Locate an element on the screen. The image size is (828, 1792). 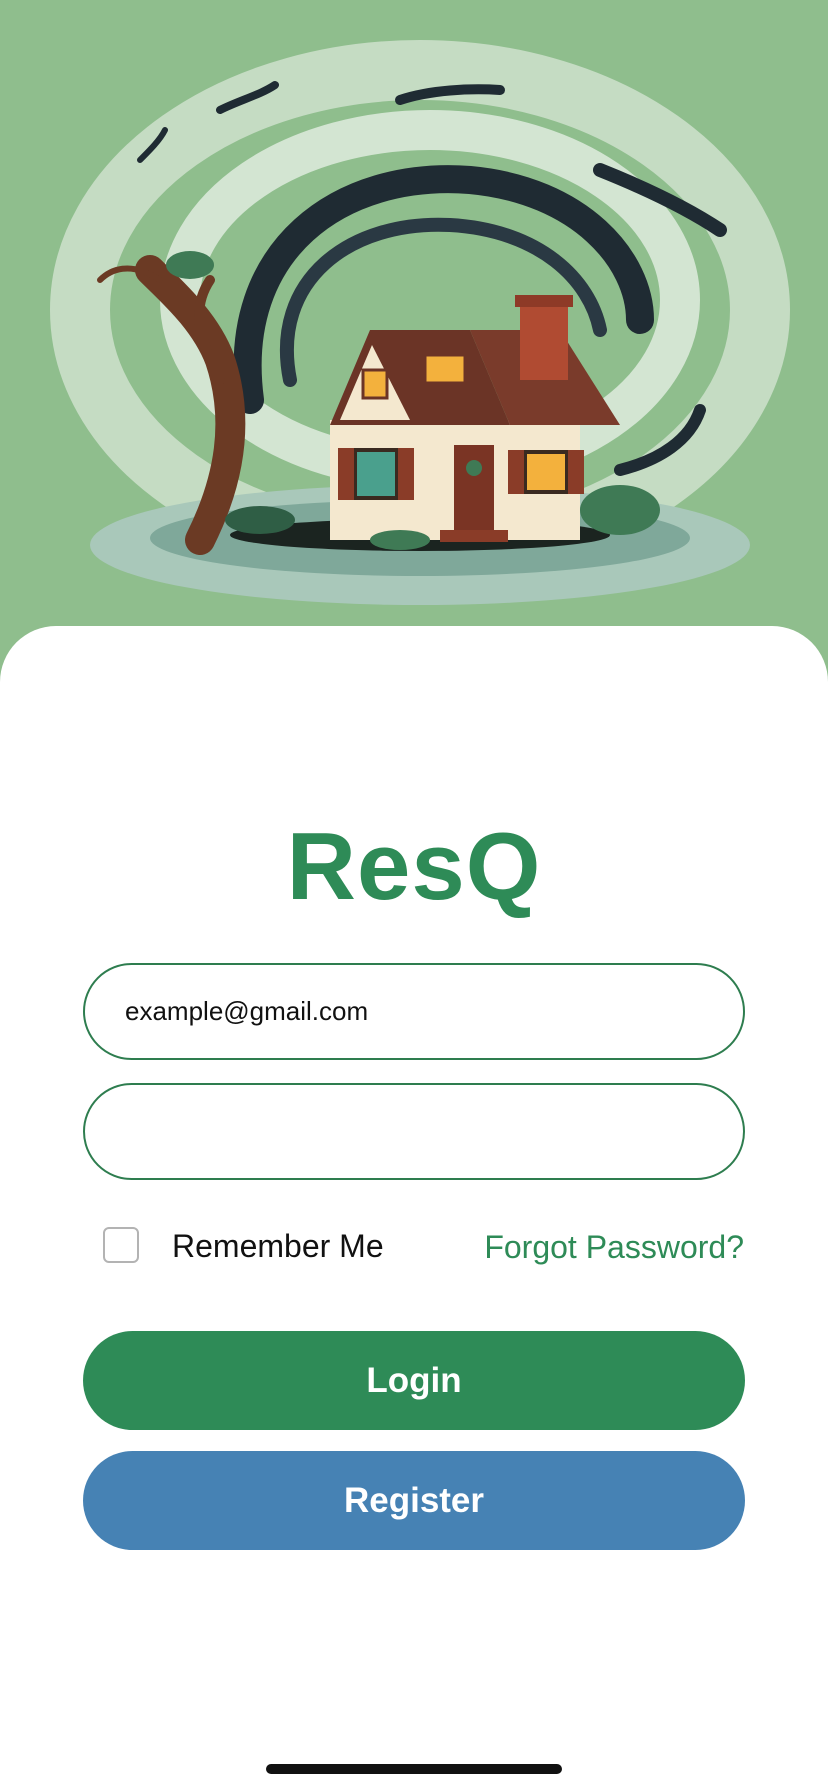
password-field is located at coordinates (414, 1131).